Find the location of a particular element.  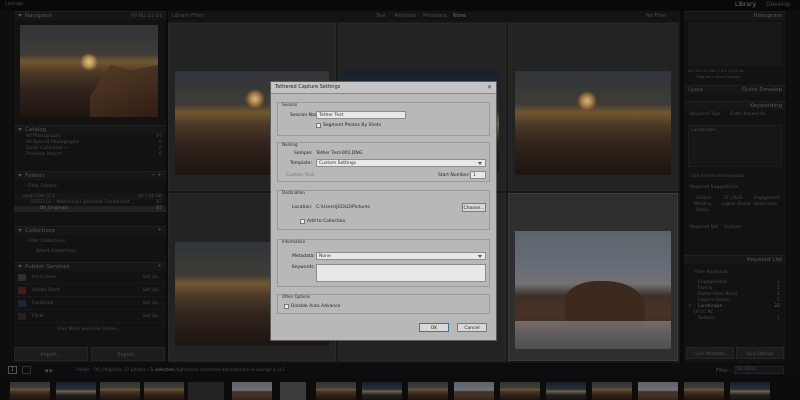

session-name-input: Tether Test is located at coordinates (361, 115).